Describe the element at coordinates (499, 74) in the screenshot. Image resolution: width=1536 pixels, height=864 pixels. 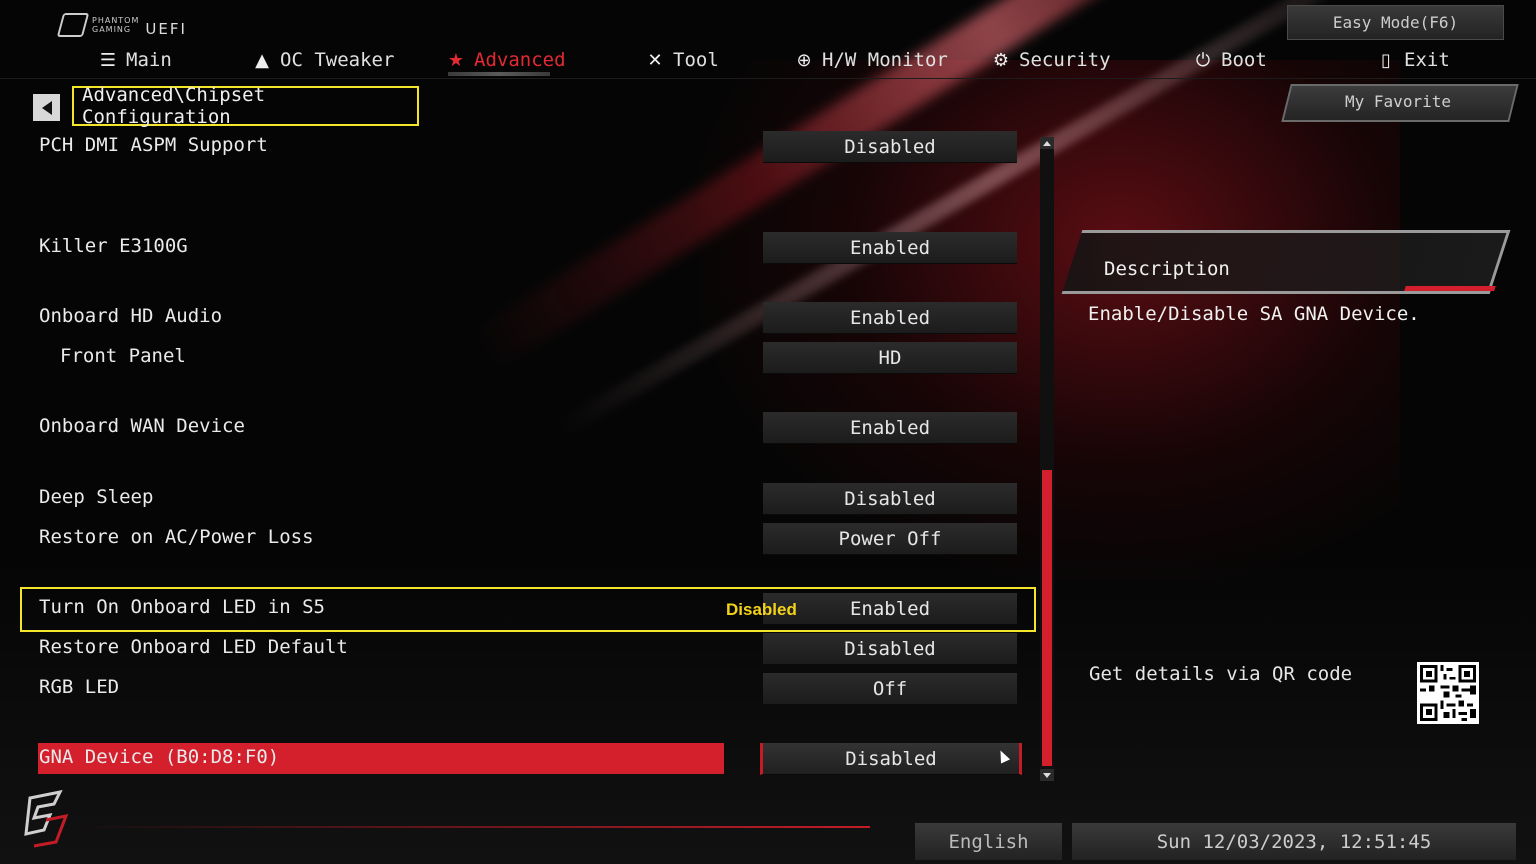
I see `active-tab-indicator` at that location.